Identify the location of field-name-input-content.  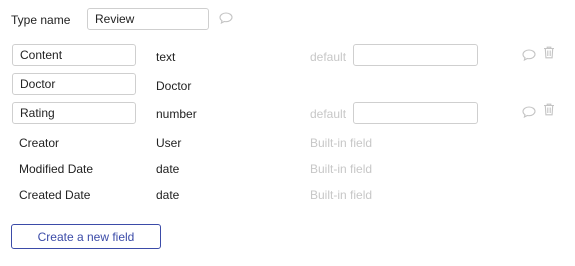
(74, 55).